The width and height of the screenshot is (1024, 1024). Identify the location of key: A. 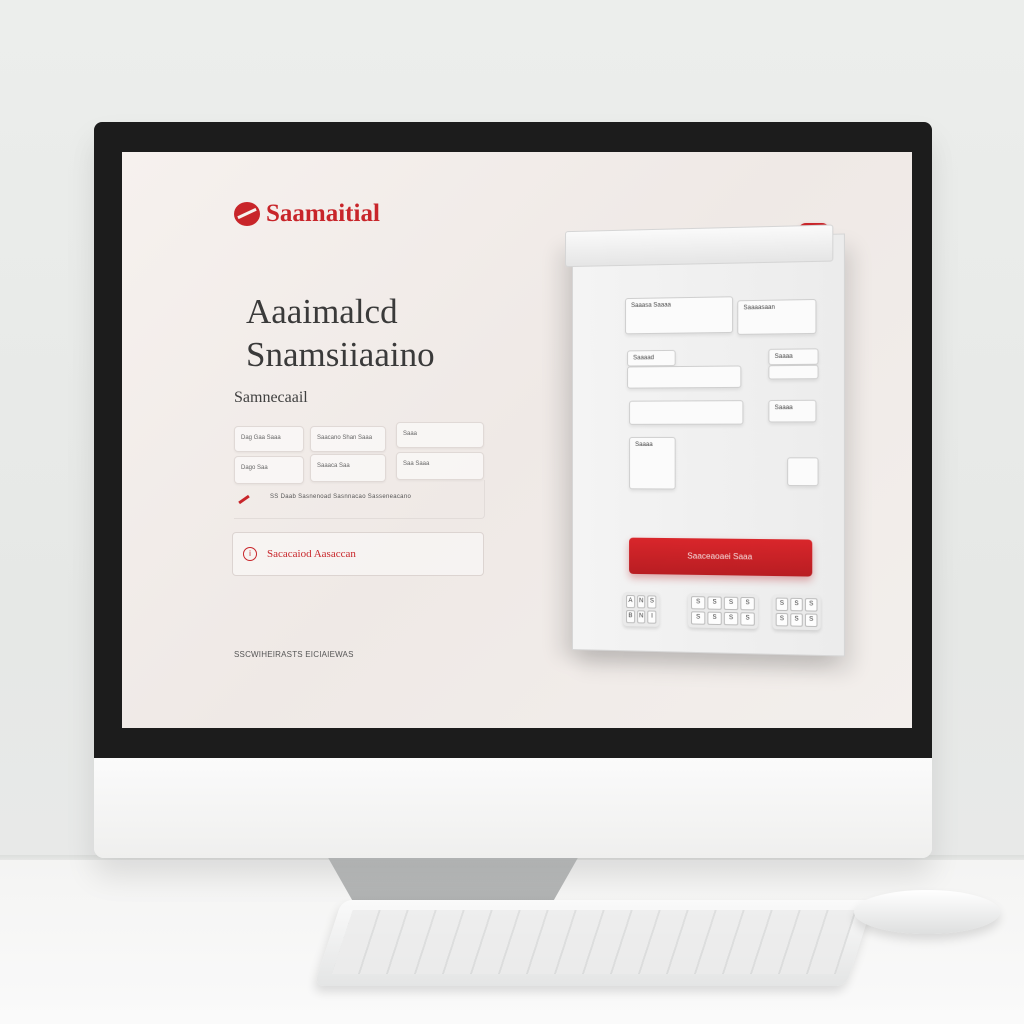
(630, 601).